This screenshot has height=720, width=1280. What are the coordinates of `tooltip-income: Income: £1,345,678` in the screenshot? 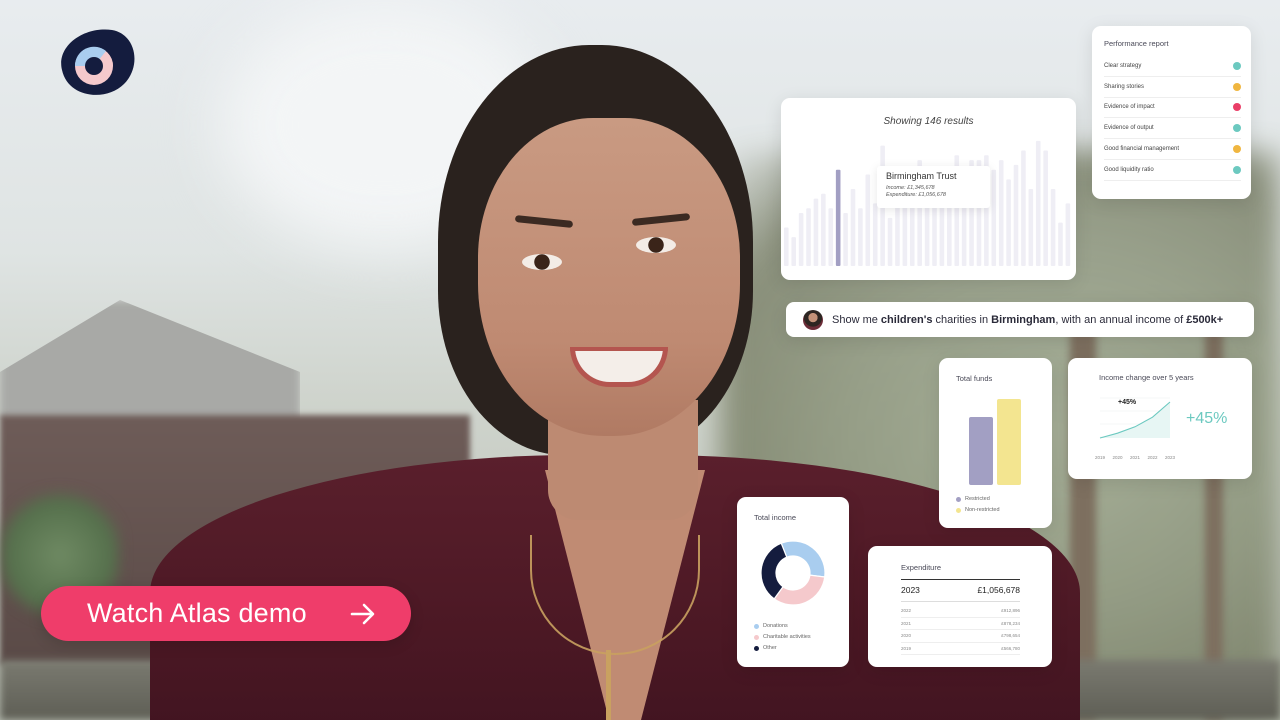 It's located at (910, 188).